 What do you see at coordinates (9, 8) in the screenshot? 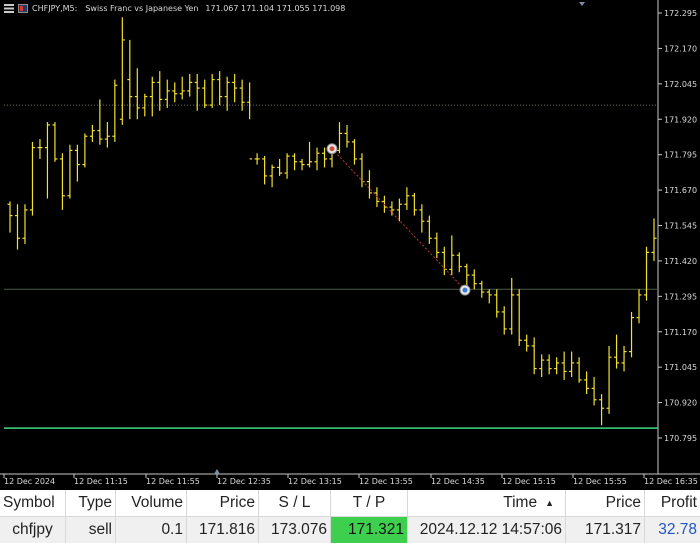
I see `menu-icon` at bounding box center [9, 8].